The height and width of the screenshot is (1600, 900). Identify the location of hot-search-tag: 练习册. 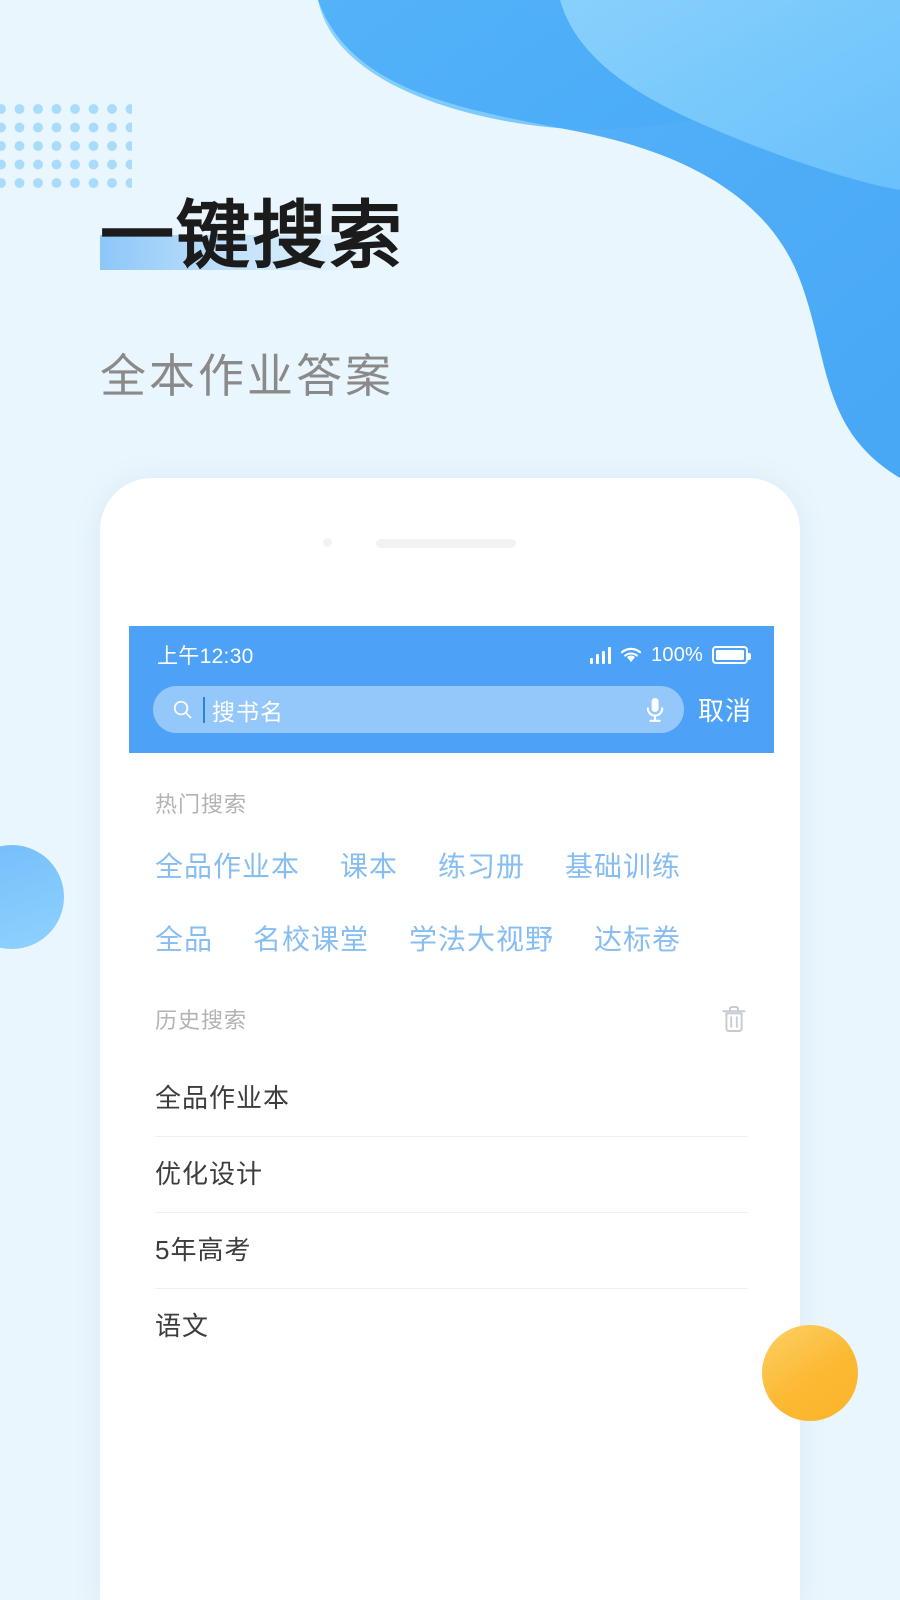
(481, 865).